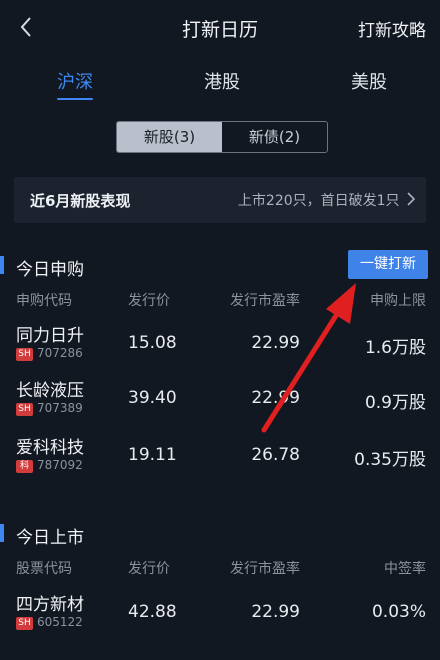 This screenshot has height=660, width=440. I want to click on issue-price: 15.08, so click(152, 343).